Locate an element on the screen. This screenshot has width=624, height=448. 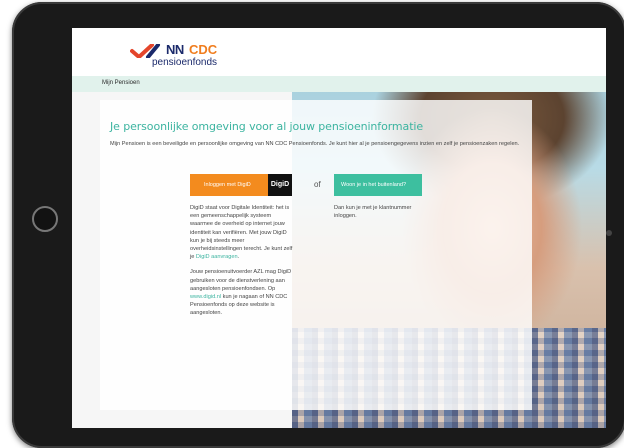
live-abroad-button: Woon je in het buitenland? is located at coordinates (378, 185).